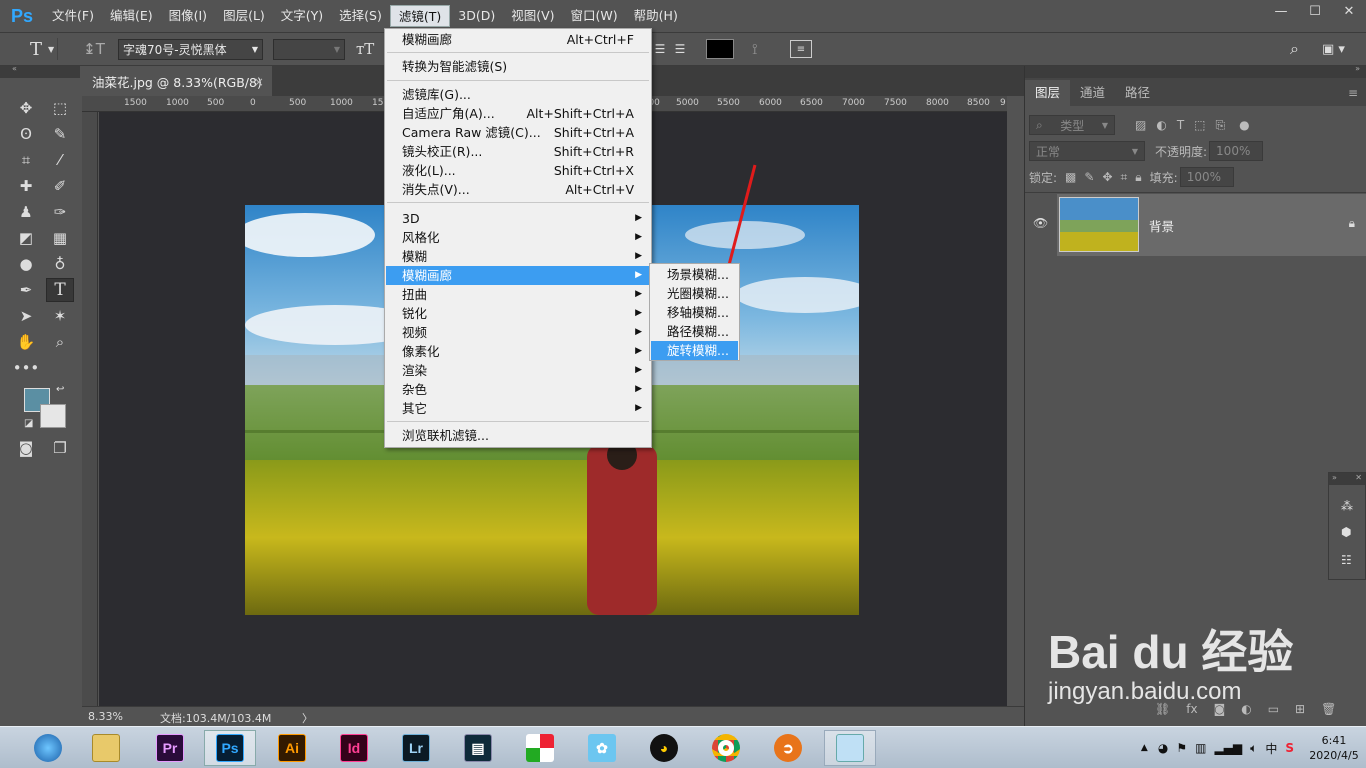 This screenshot has width=1366, height=768. Describe the element at coordinates (1138, 177) in the screenshot. I see `lock-all-icon: 🔒︎` at that location.